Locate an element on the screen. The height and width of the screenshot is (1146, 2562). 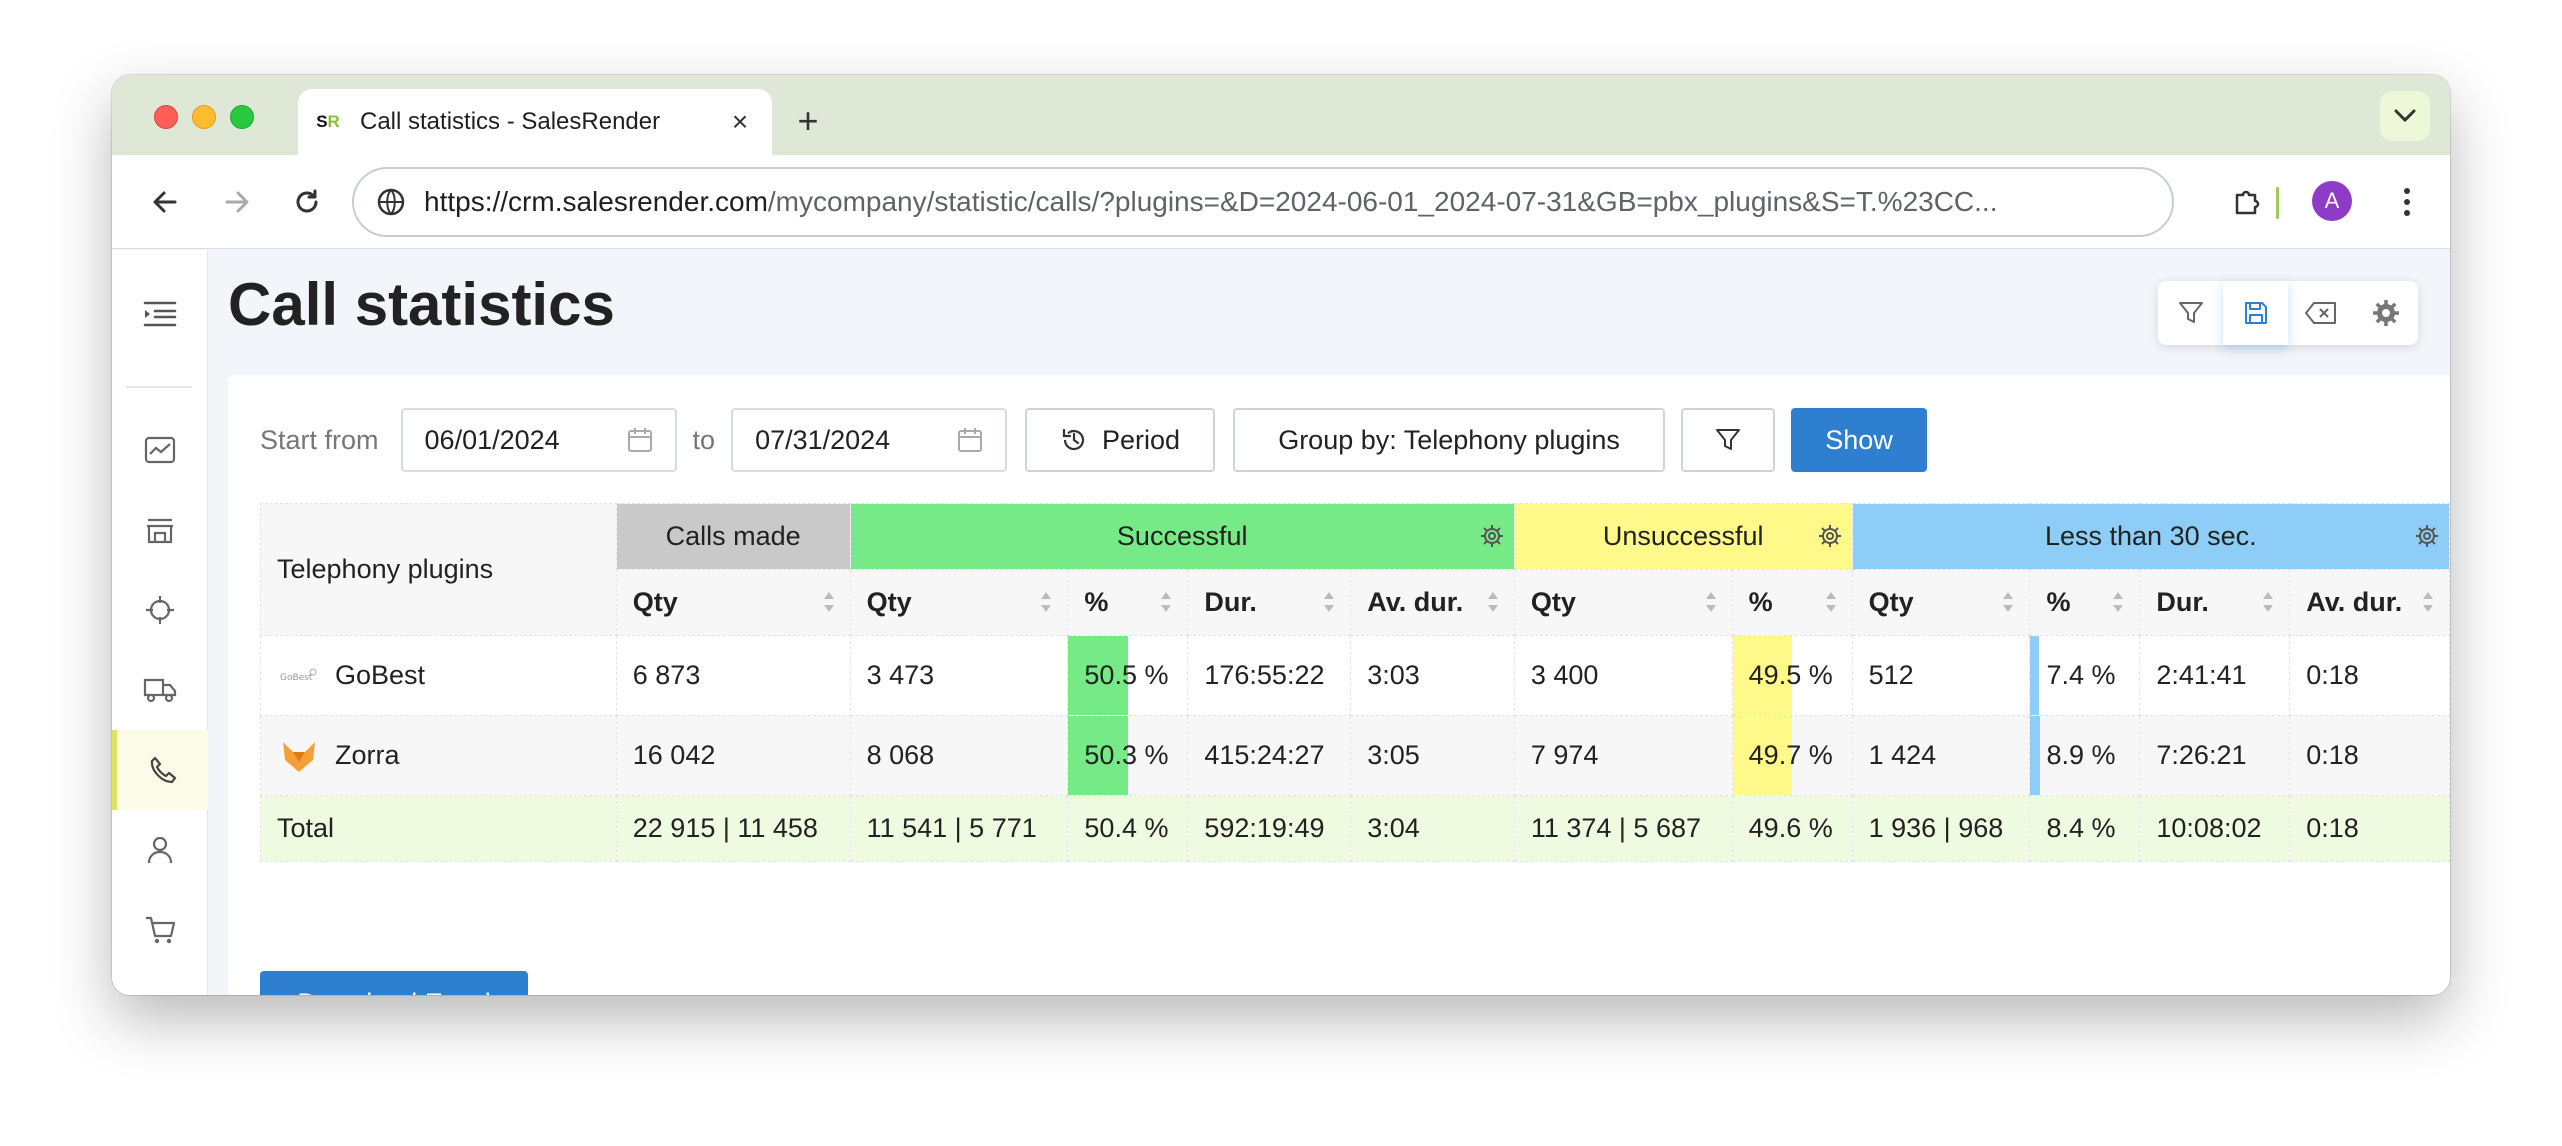
total-less-avdur-cell: 0:18 is located at coordinates (2369, 828).